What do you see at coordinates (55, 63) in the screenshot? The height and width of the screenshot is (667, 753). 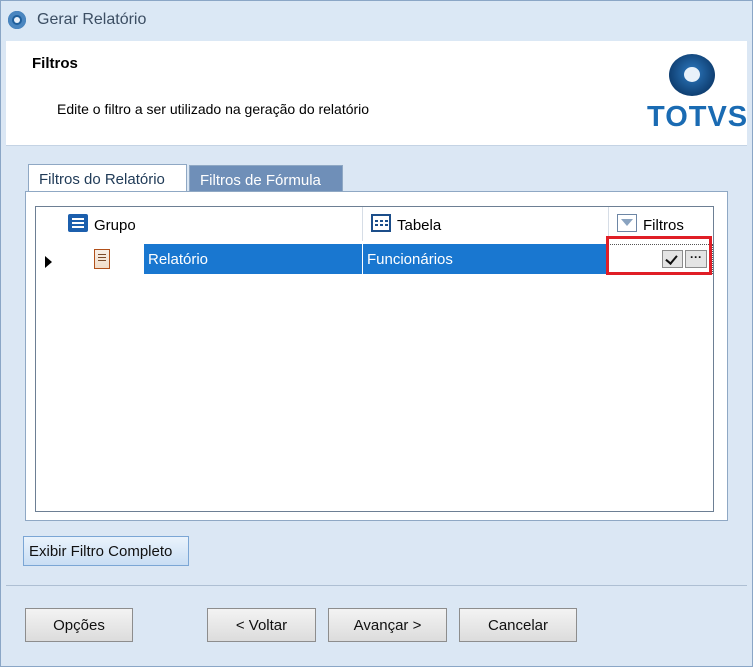 I see `page-title: Filtros` at bounding box center [55, 63].